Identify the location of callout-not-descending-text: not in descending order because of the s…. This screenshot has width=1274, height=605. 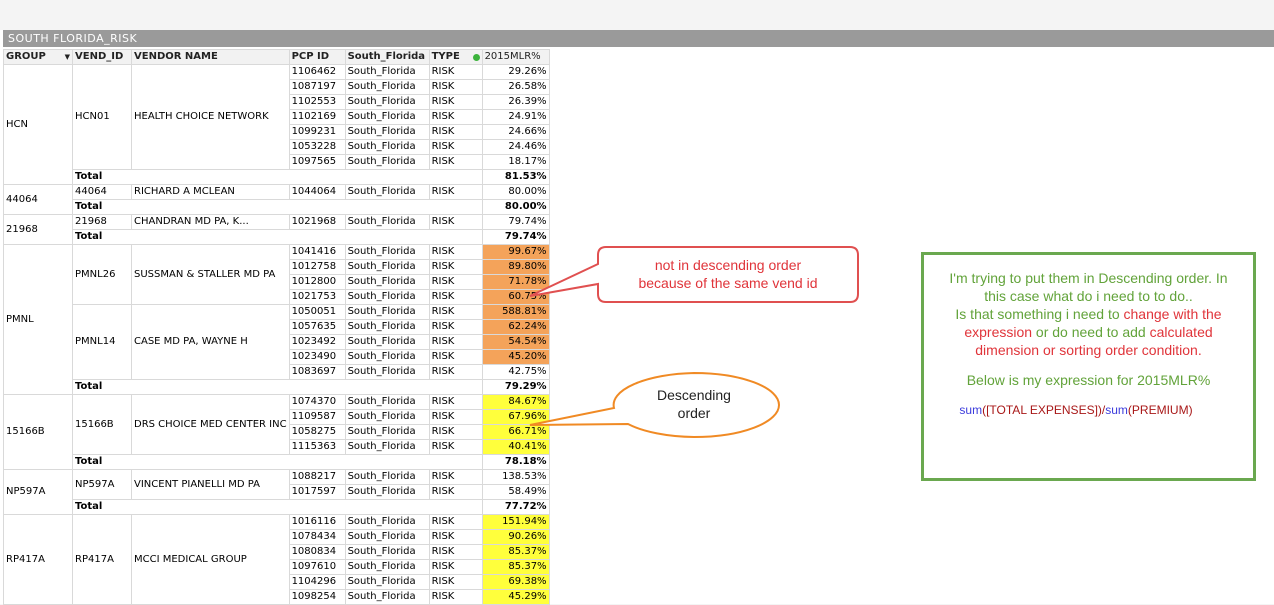
(728, 274).